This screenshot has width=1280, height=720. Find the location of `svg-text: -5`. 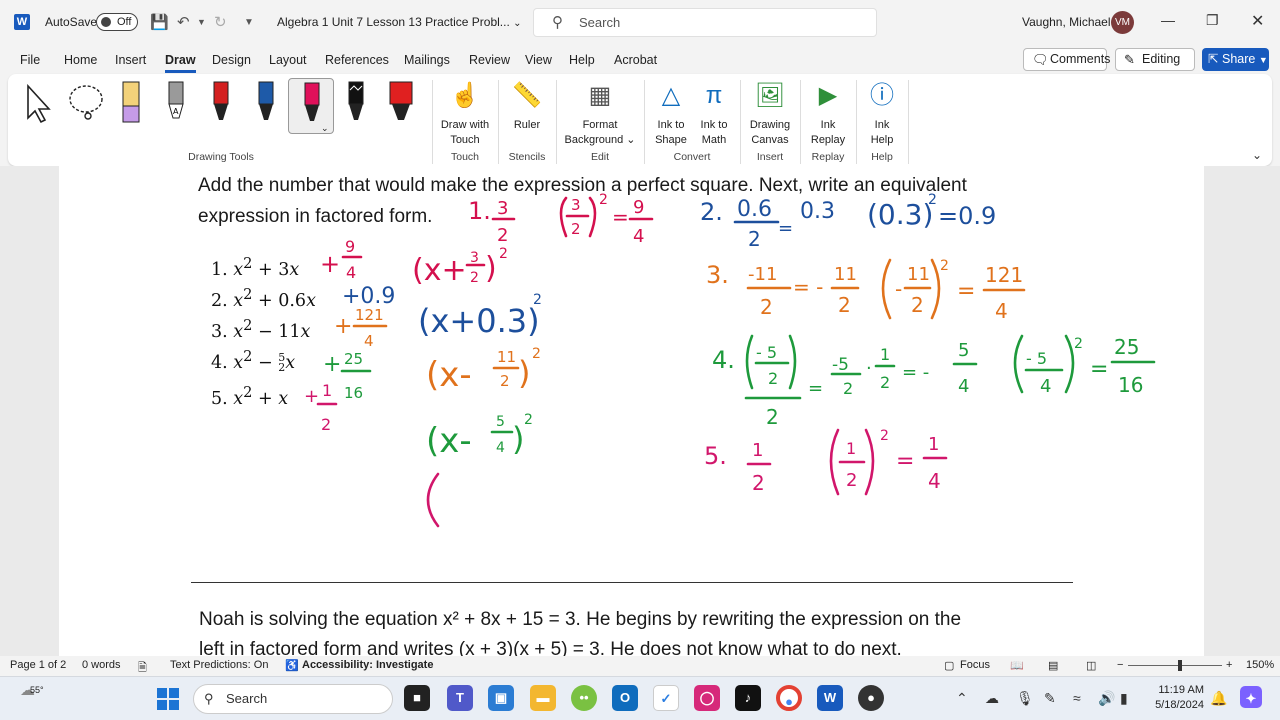

svg-text: -5 is located at coordinates (840, 365).